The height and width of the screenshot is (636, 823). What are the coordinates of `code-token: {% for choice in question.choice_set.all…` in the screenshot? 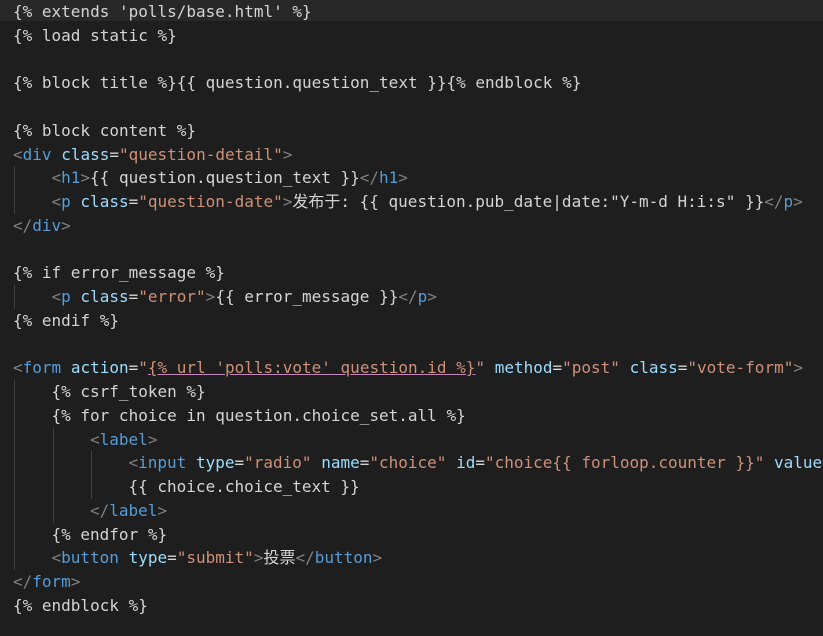 It's located at (258, 415).